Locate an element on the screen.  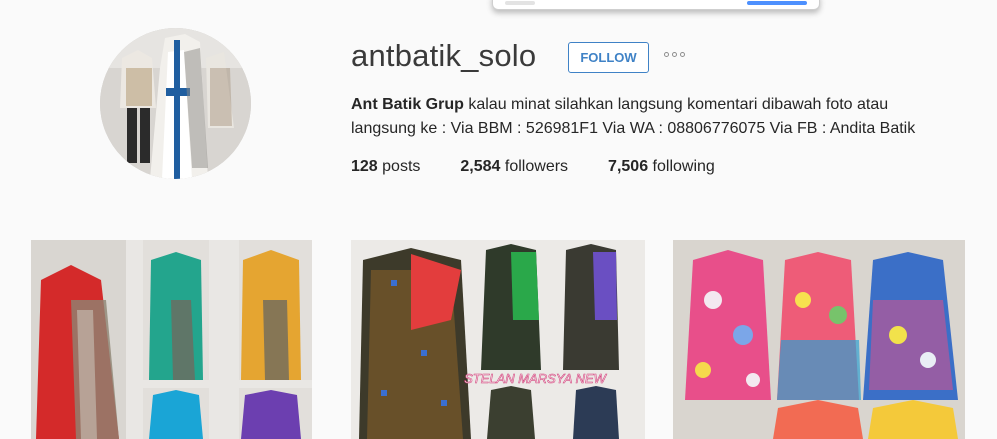
following-count: 7,506 is located at coordinates (628, 166).